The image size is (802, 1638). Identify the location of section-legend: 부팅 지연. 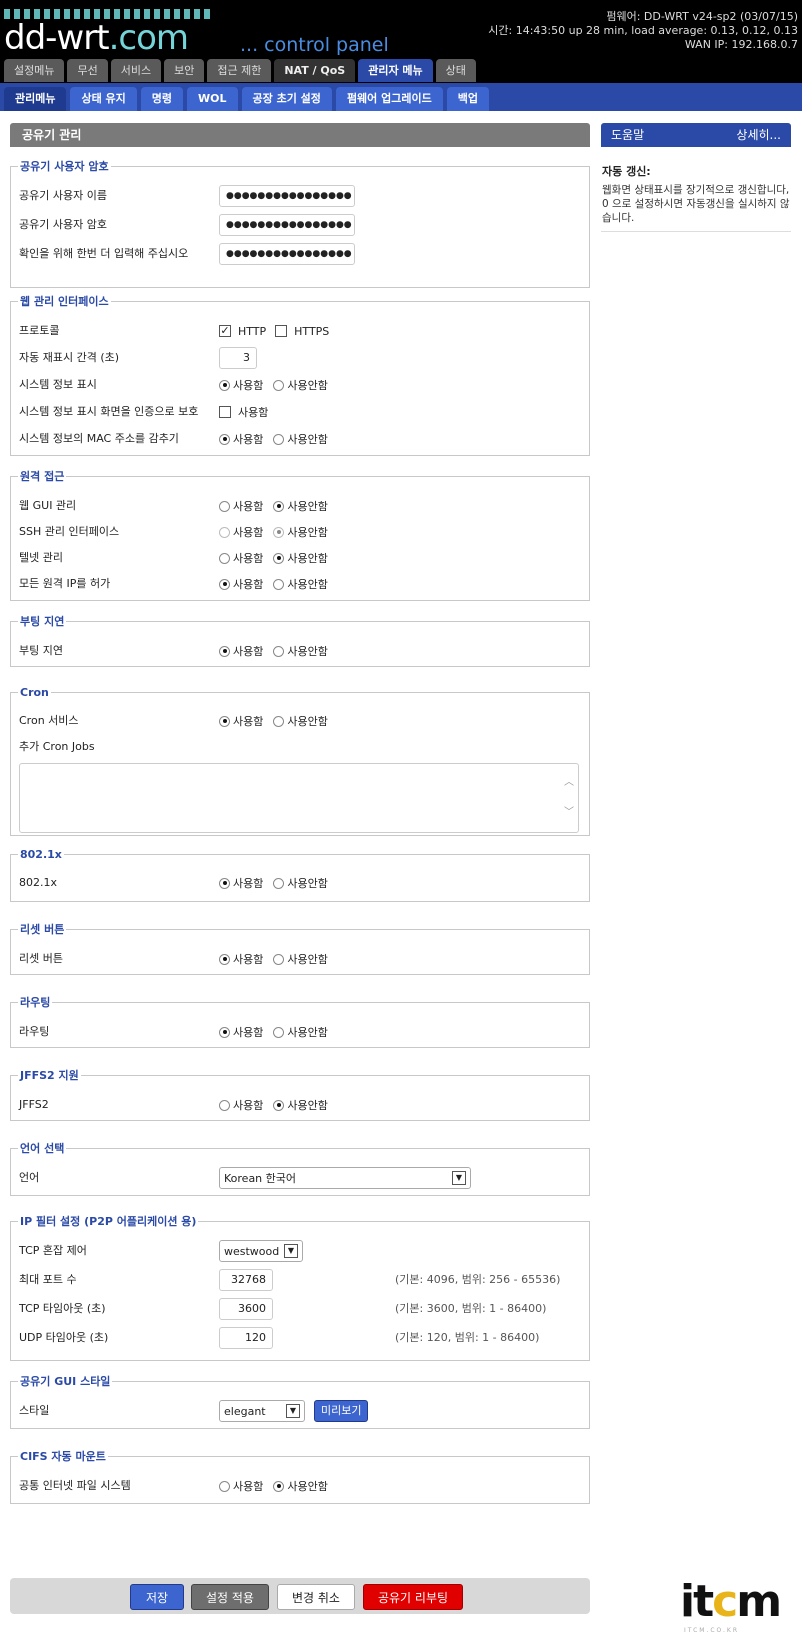
(42, 621).